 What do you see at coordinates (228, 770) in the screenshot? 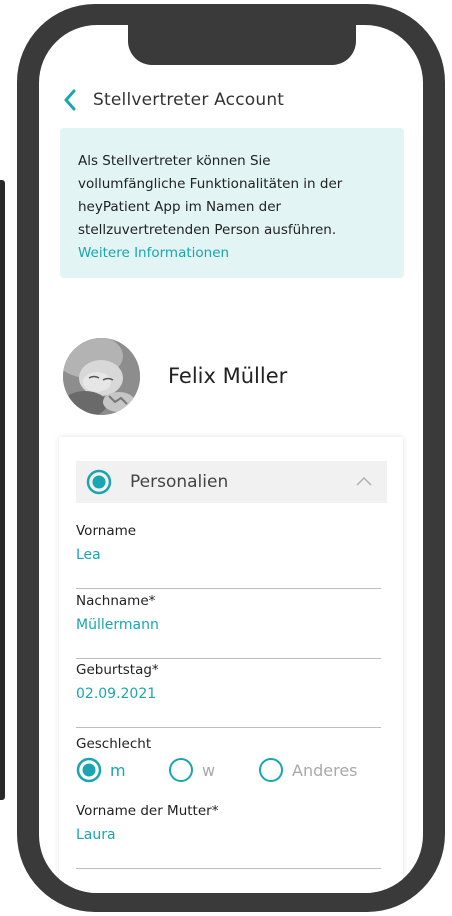
I see `gender-radio-row: m w Anderes` at bounding box center [228, 770].